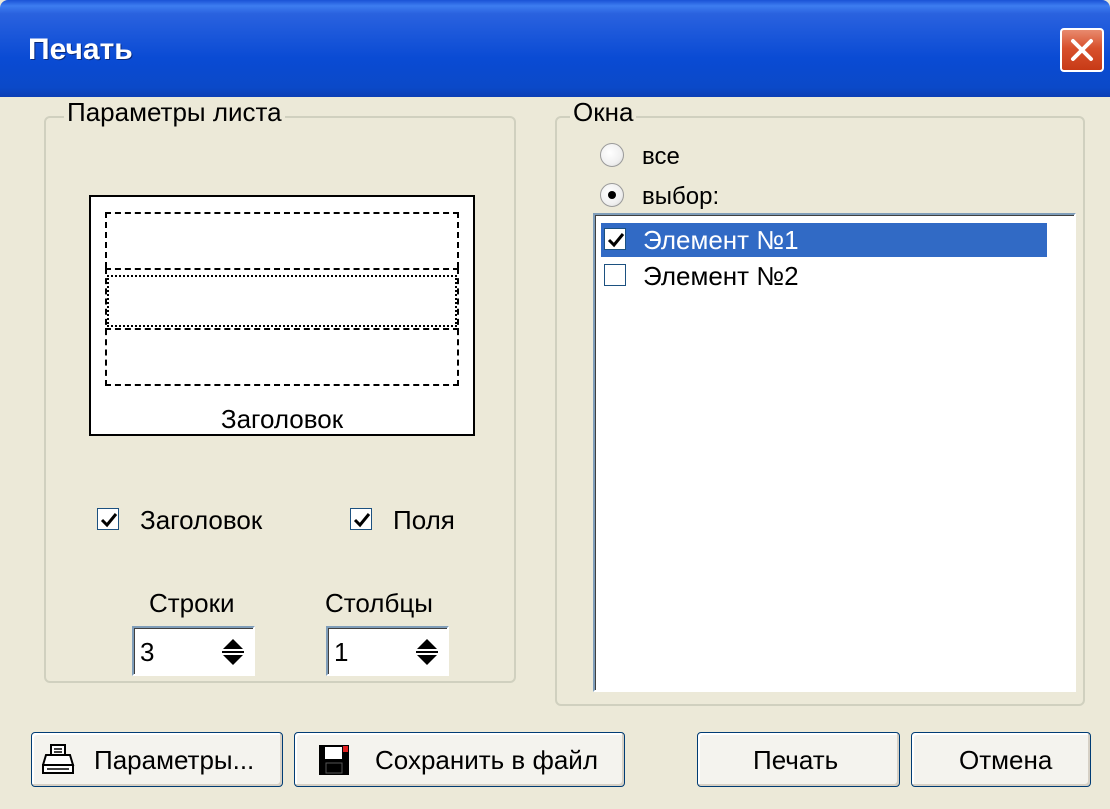 This screenshot has width=1110, height=809. I want to click on list-item: Элемент №2, so click(824, 276).